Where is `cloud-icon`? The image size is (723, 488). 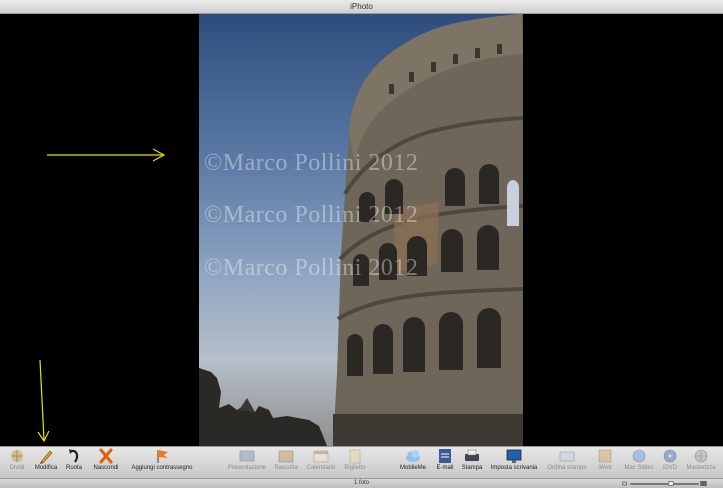
cloud-icon is located at coordinates (413, 456).